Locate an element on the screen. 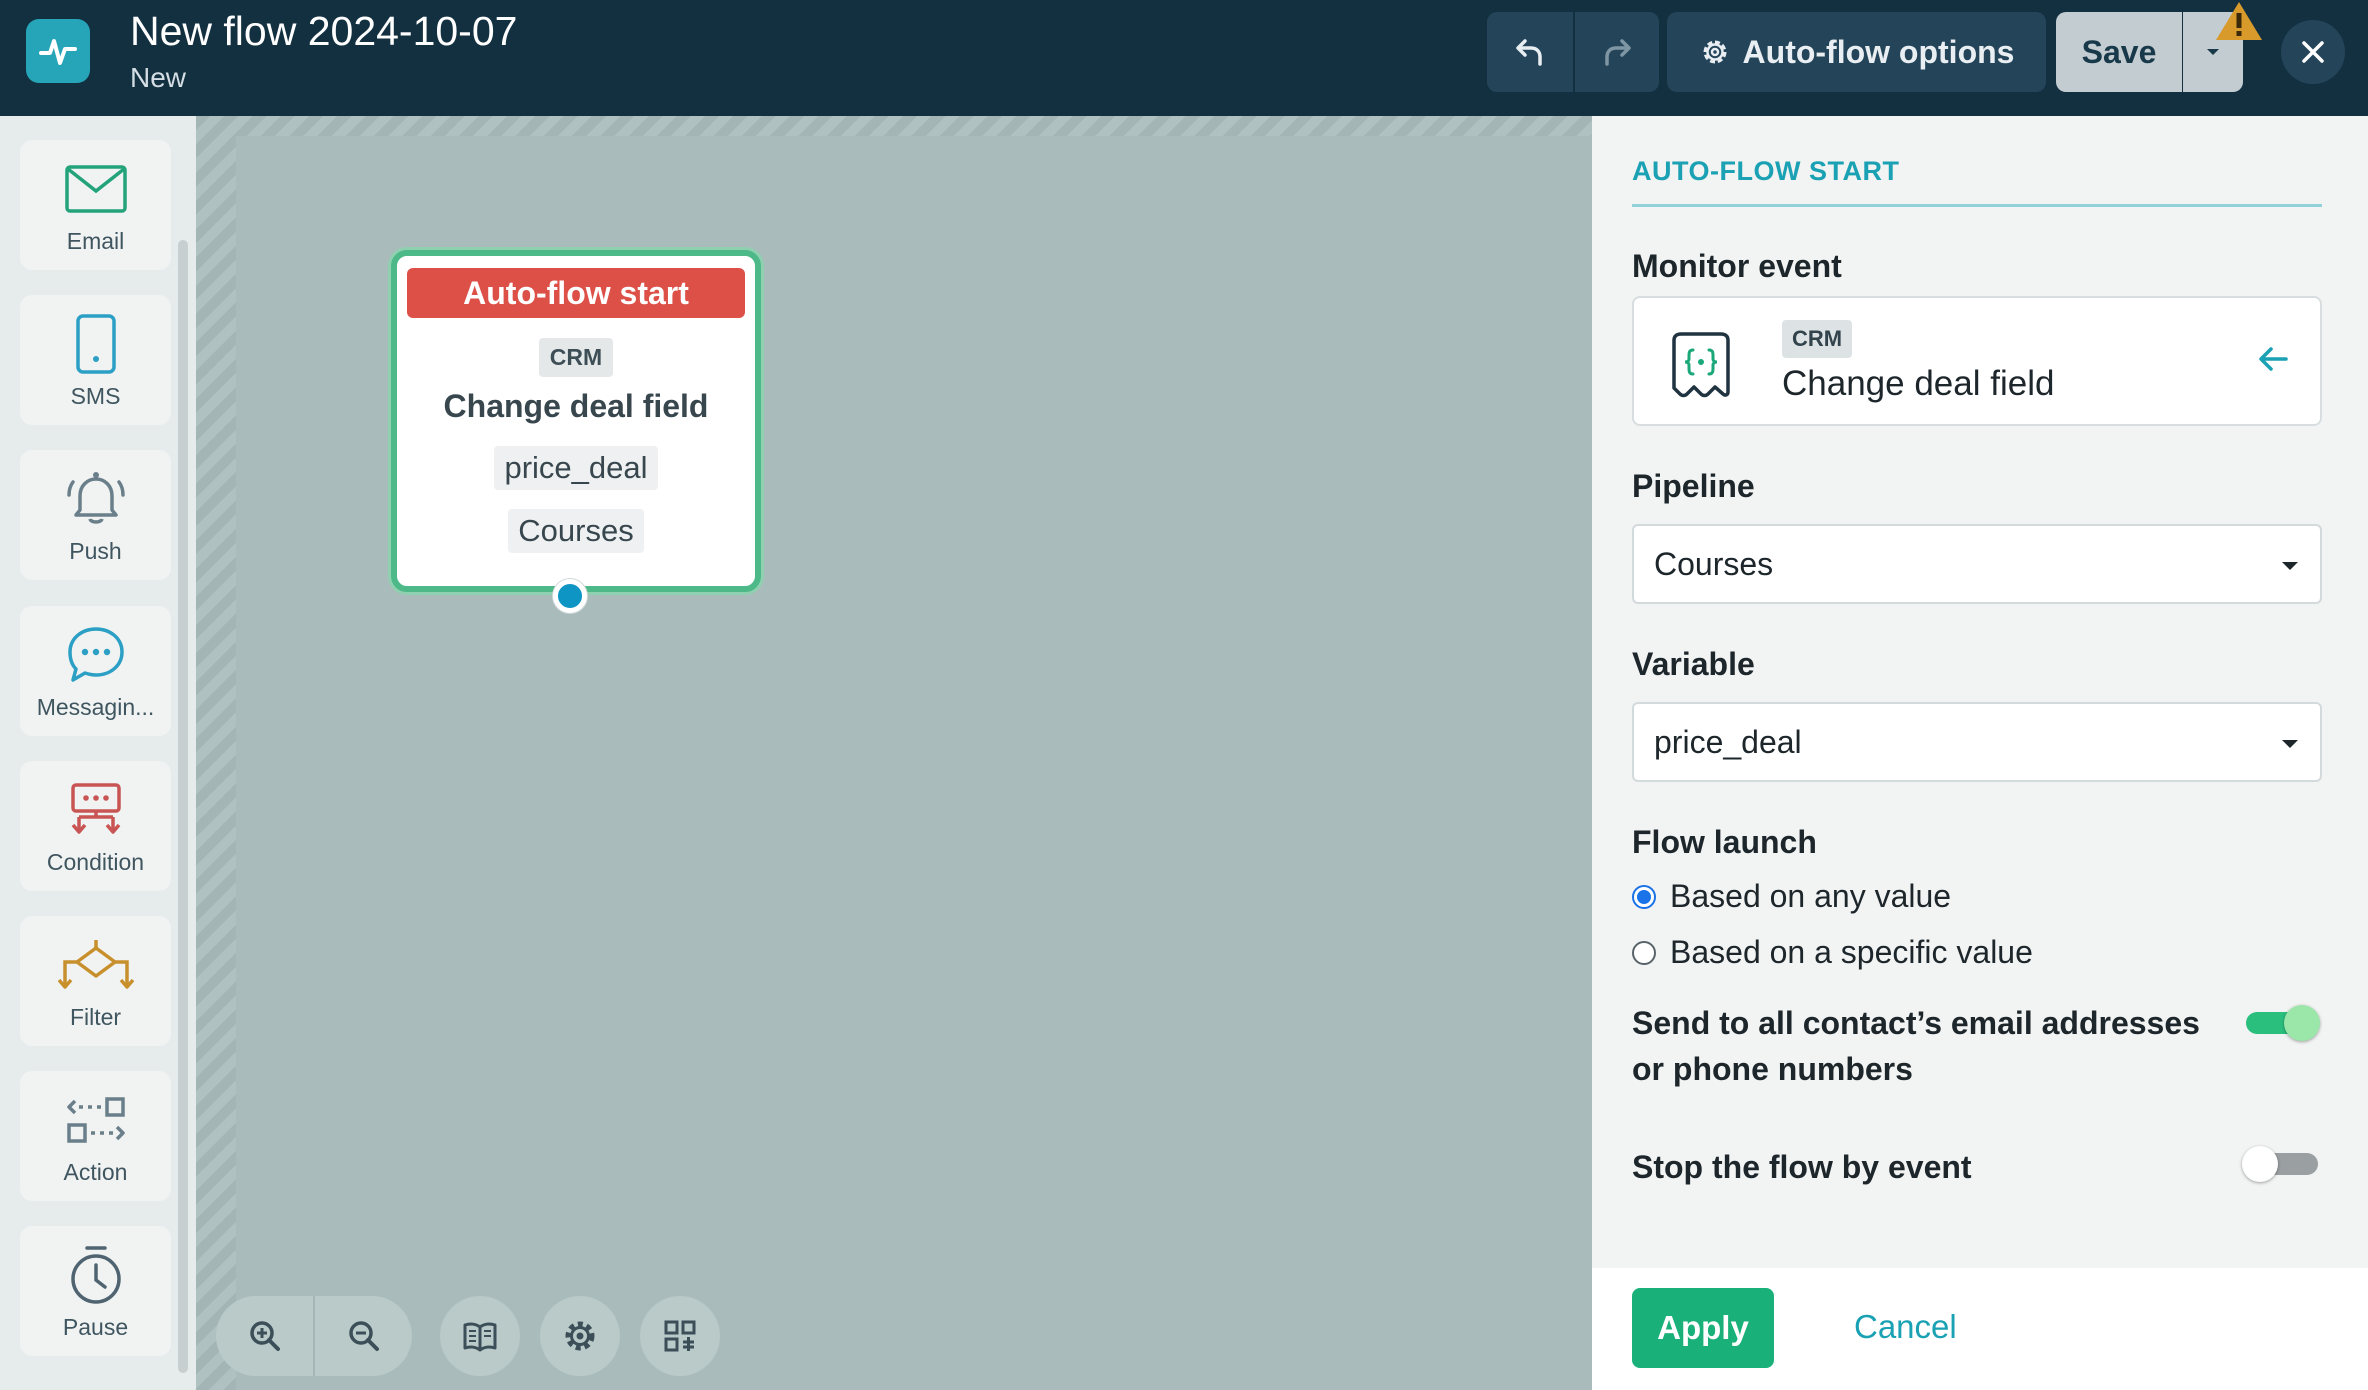 The height and width of the screenshot is (1390, 2368). zoom-in-button is located at coordinates (264, 1336).